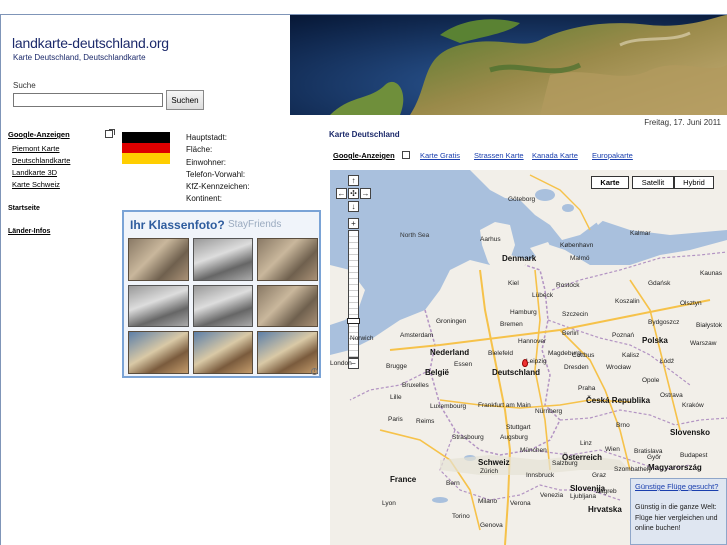  Describe the element at coordinates (41, 160) in the screenshot. I see `nav-ad-link-1: Deutschlandkarte` at that location.